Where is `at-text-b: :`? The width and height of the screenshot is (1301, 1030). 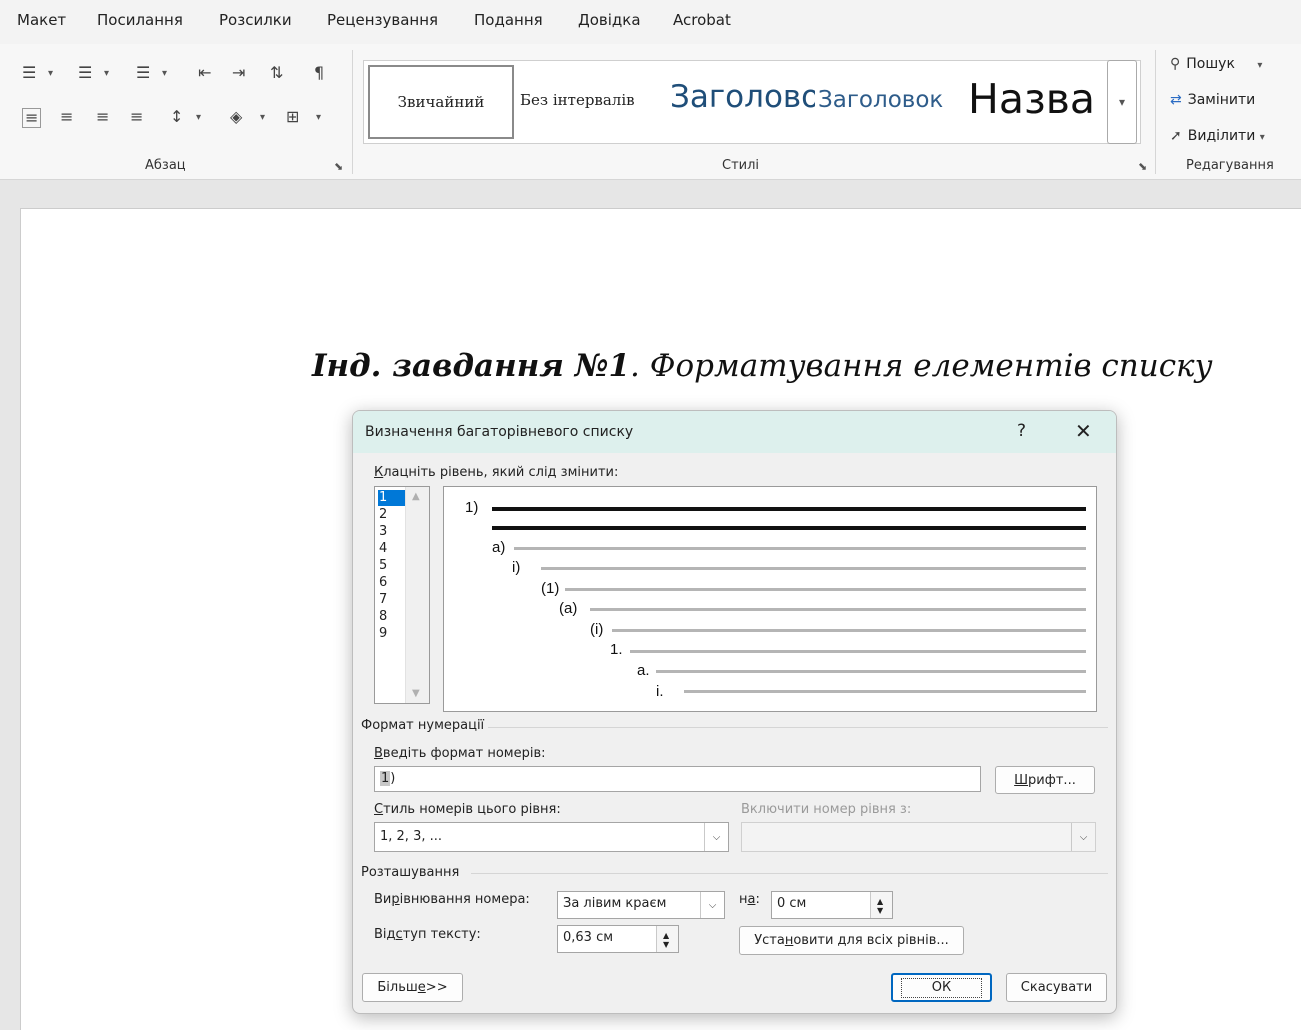
at-text-b: : is located at coordinates (757, 899).